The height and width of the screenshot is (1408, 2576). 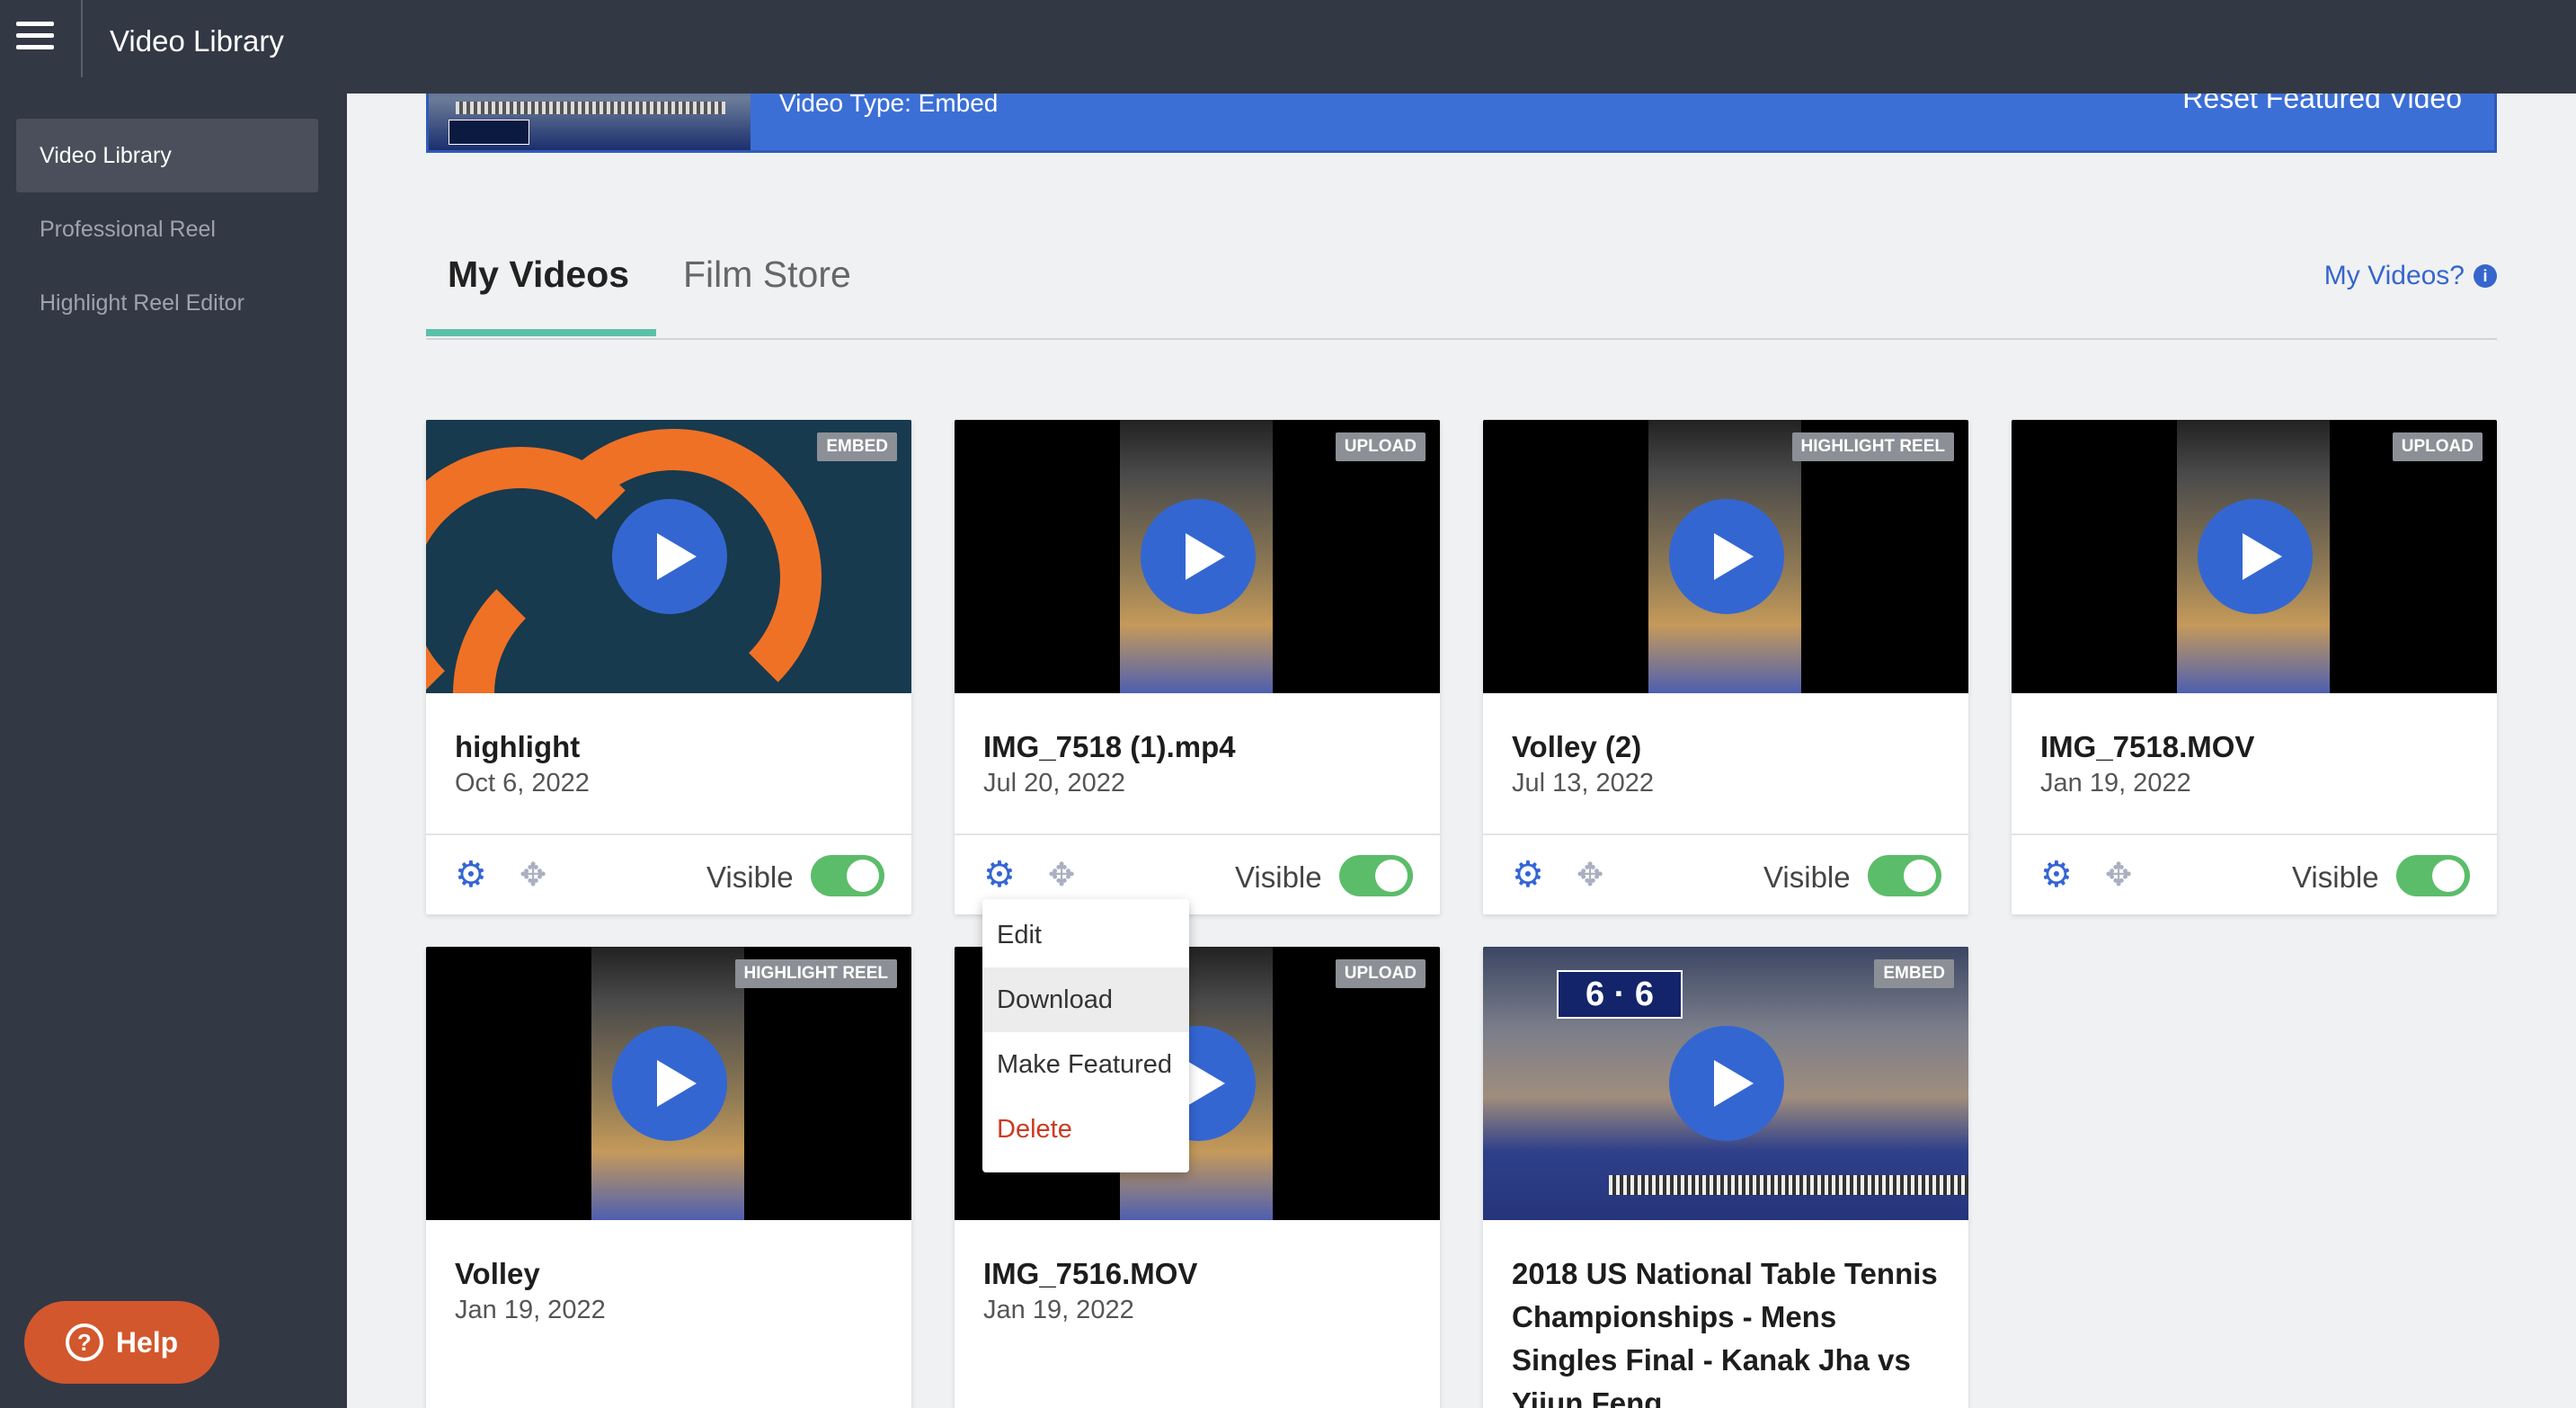 What do you see at coordinates (82, 38) in the screenshot?
I see `topbar-divider` at bounding box center [82, 38].